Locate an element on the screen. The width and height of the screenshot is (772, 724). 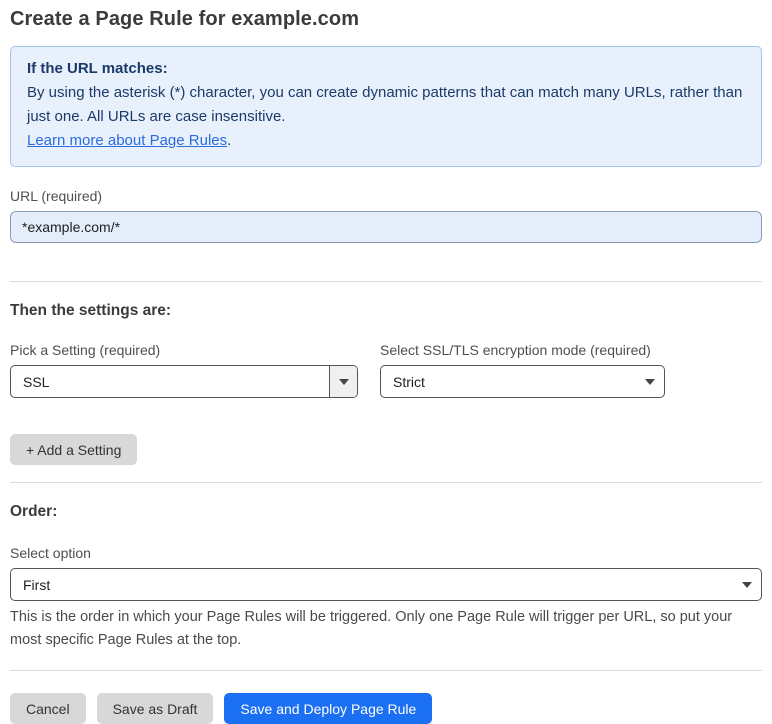
setting-picker-dropdown-button is located at coordinates (343, 381).